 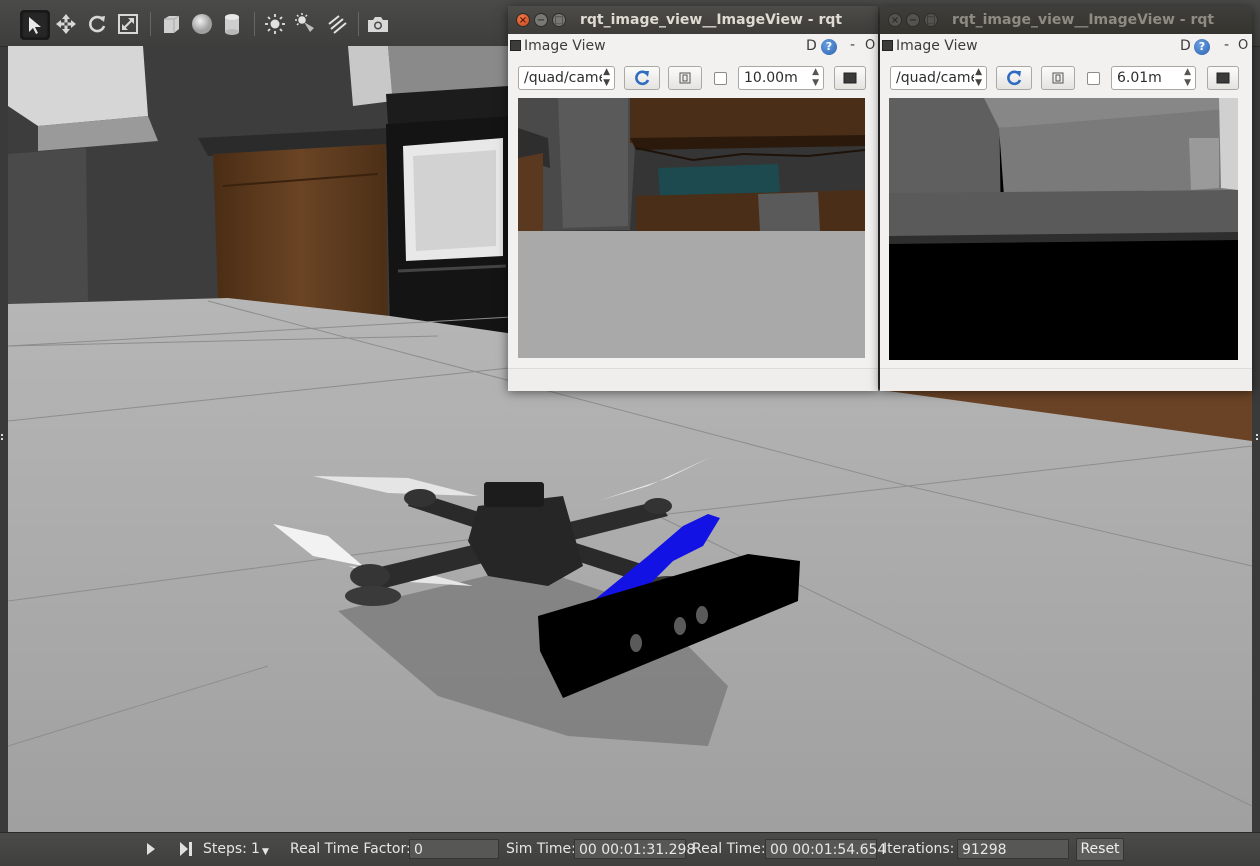 What do you see at coordinates (1100, 849) in the screenshot?
I see `reset-button: Reset` at bounding box center [1100, 849].